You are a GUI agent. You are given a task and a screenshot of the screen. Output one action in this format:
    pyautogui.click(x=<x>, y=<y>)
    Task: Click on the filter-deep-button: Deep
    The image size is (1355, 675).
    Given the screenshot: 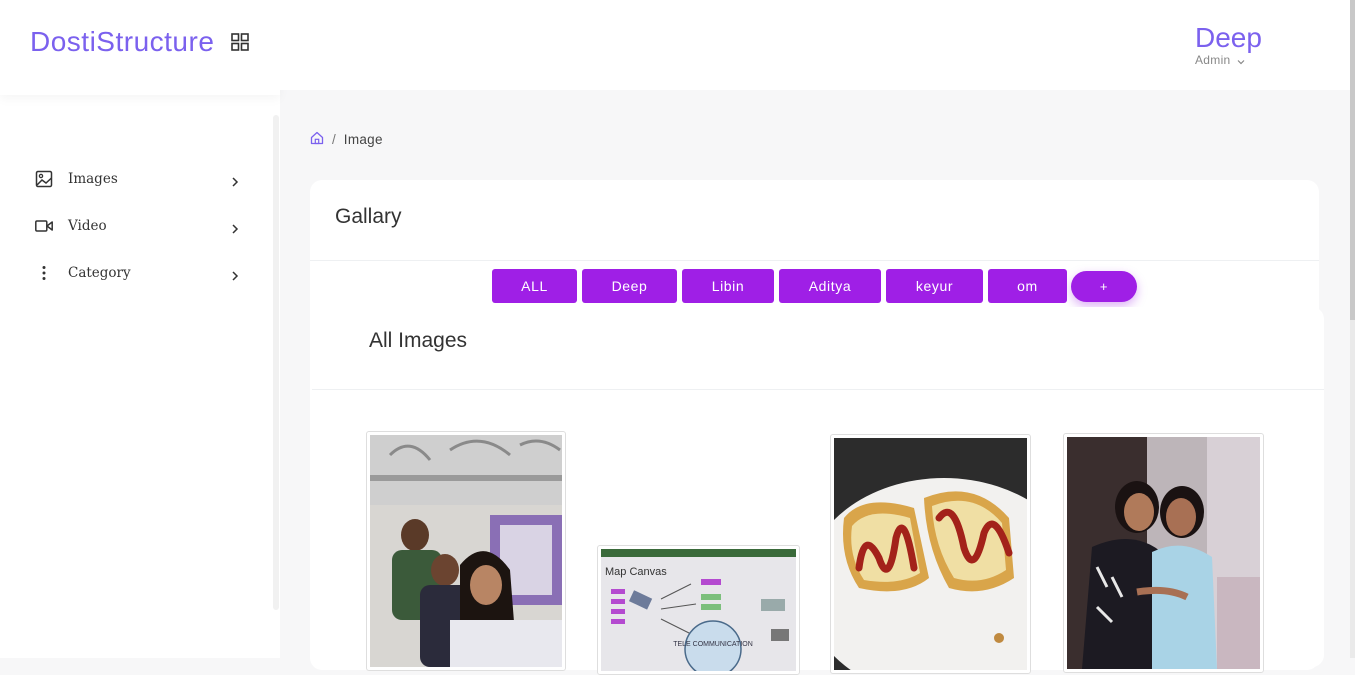 What is the action you would take?
    pyautogui.click(x=629, y=286)
    